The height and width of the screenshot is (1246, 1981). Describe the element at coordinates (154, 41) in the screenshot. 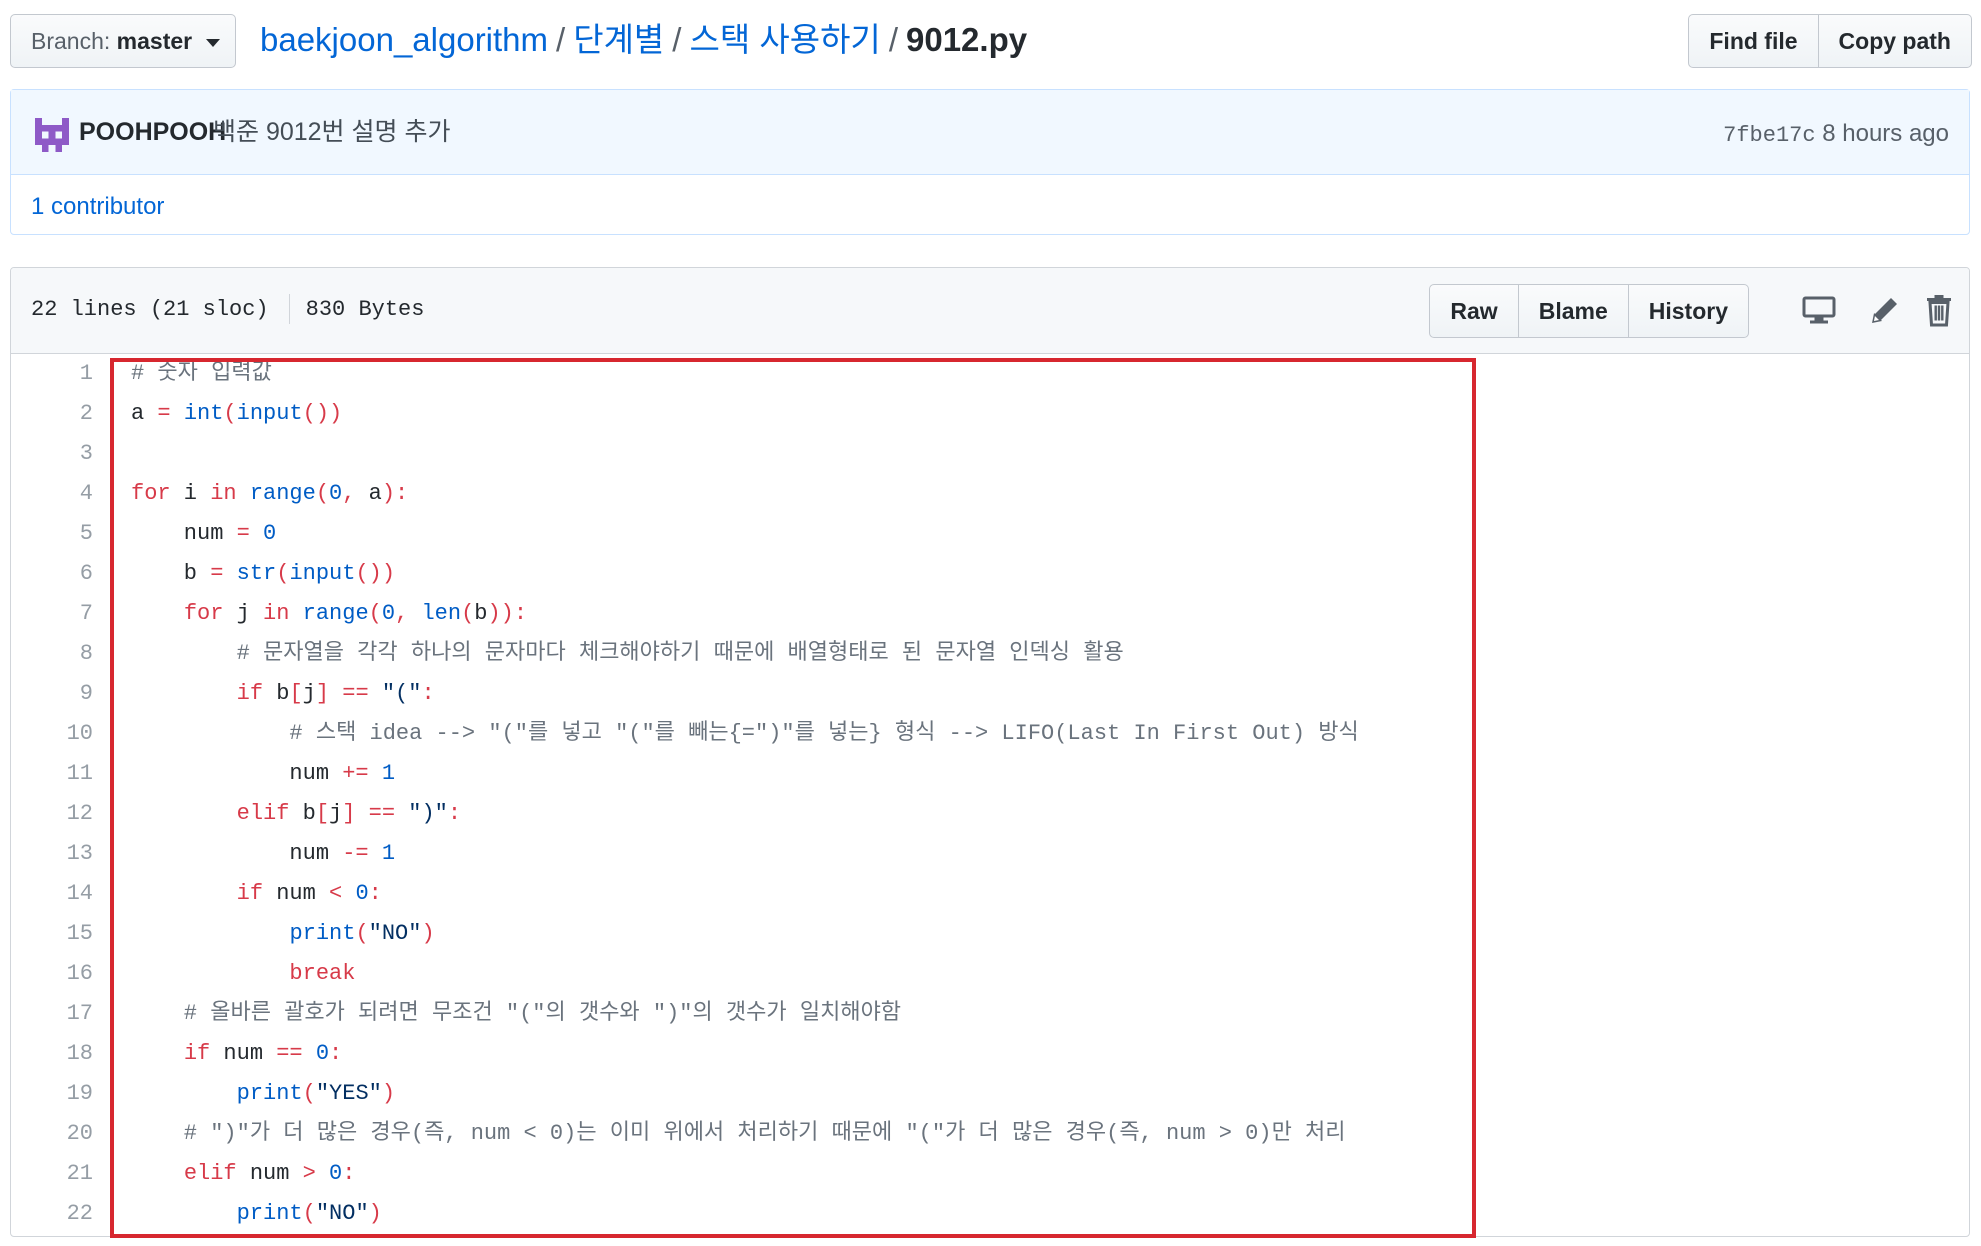

I see `branch-name: master` at that location.